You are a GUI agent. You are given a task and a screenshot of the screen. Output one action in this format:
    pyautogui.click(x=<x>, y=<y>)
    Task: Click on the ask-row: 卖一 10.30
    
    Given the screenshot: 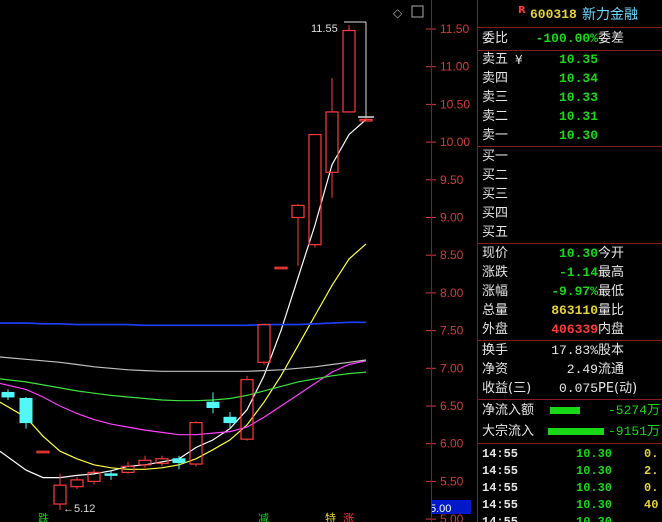 What is the action you would take?
    pyautogui.click(x=570, y=136)
    